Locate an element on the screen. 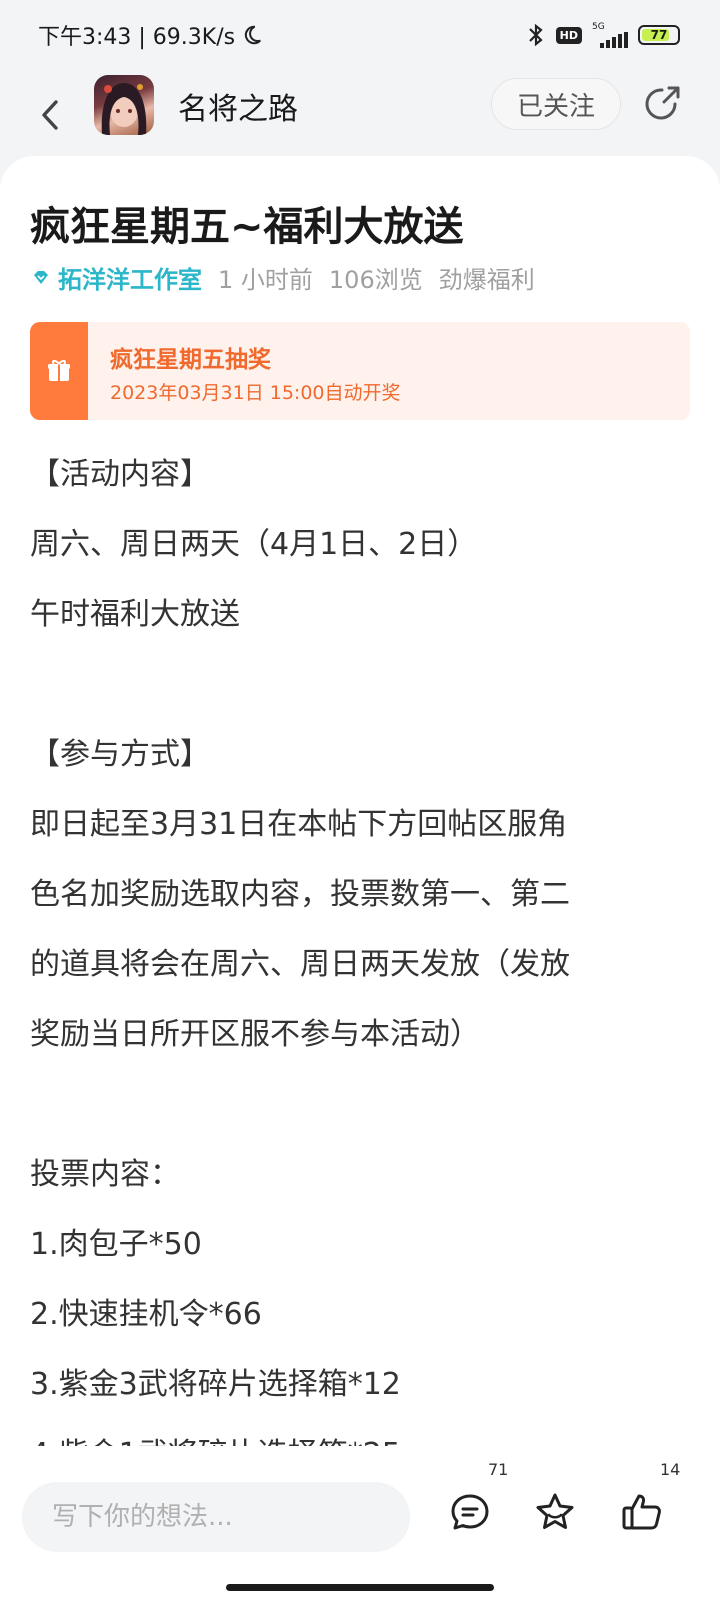 The image size is (720, 1600). thumbs-up-icon is located at coordinates (641, 1512).